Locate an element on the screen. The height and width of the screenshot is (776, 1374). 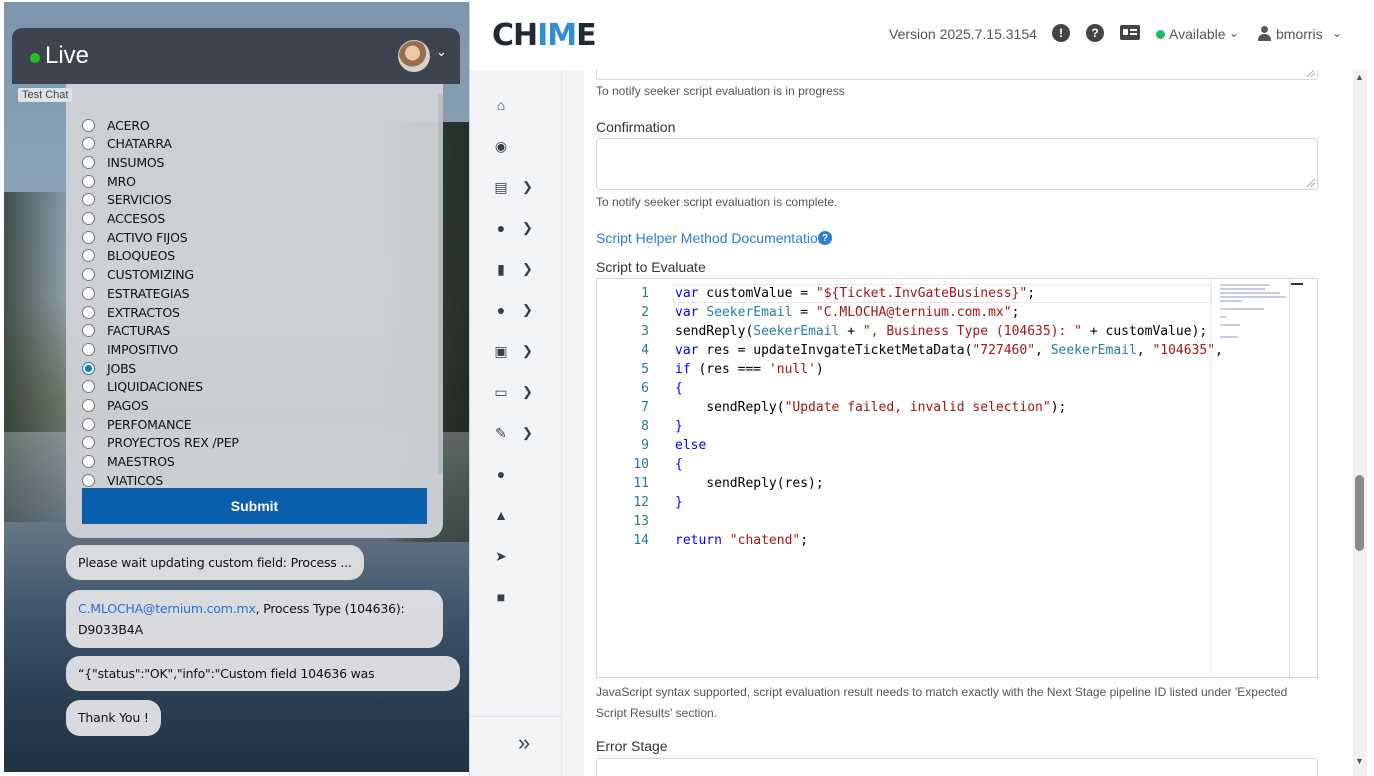
option-row: BLOQUEOS is located at coordinates (128, 256).